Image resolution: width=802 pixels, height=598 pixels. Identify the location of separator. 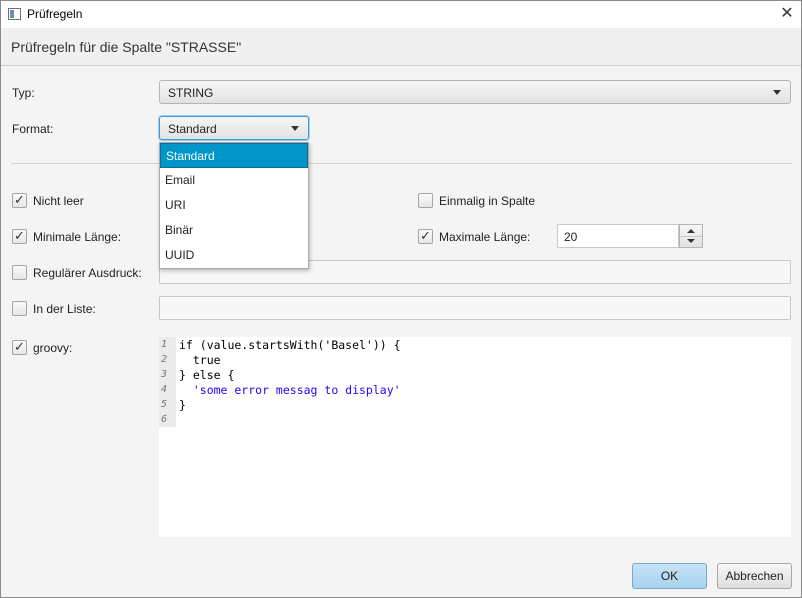
(401, 163).